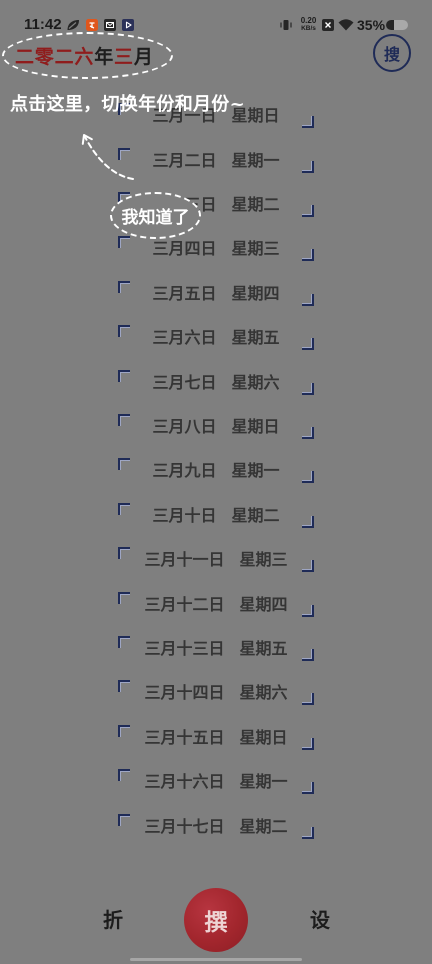  I want to click on day-row: 三月十二日 星期四, so click(216, 604).